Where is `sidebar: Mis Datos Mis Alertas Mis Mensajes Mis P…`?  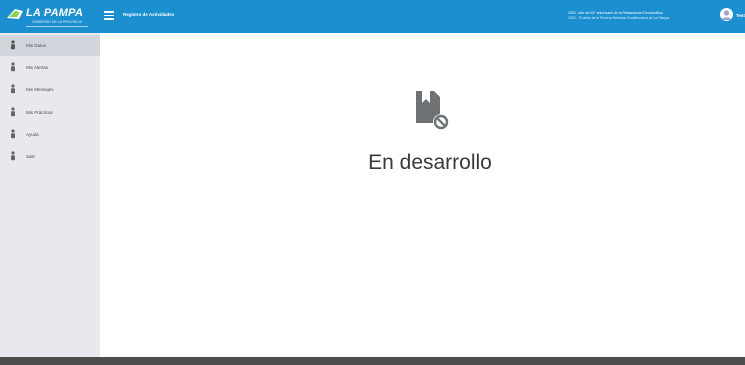
sidebar: Mis Datos Mis Alertas Mis Mensajes Mis P… is located at coordinates (50, 195).